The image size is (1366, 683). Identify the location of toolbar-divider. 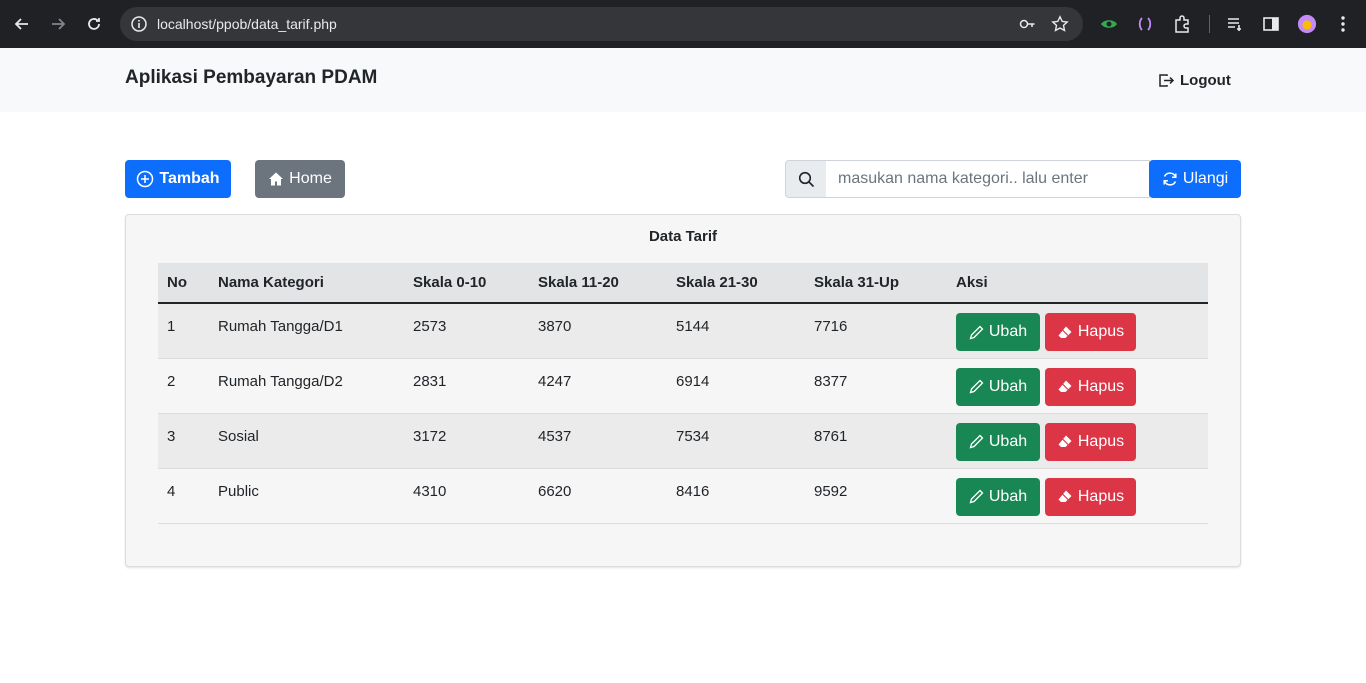
(1209, 24).